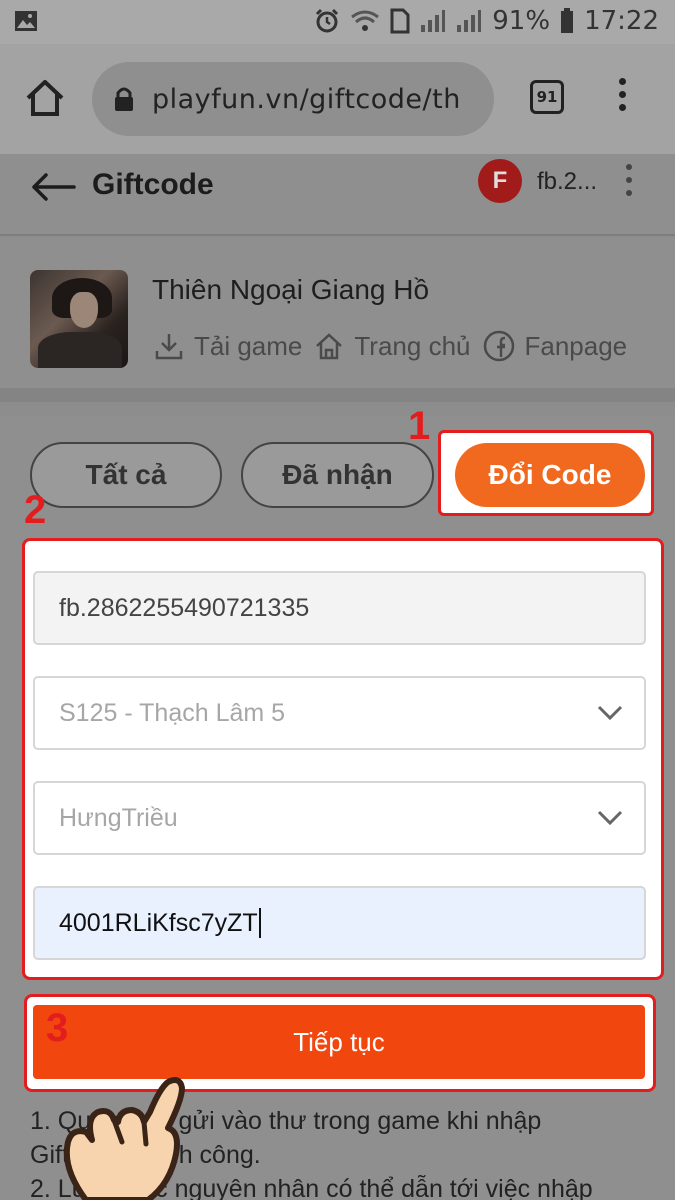  I want to click on character-select: HưngTriều, so click(339, 818).